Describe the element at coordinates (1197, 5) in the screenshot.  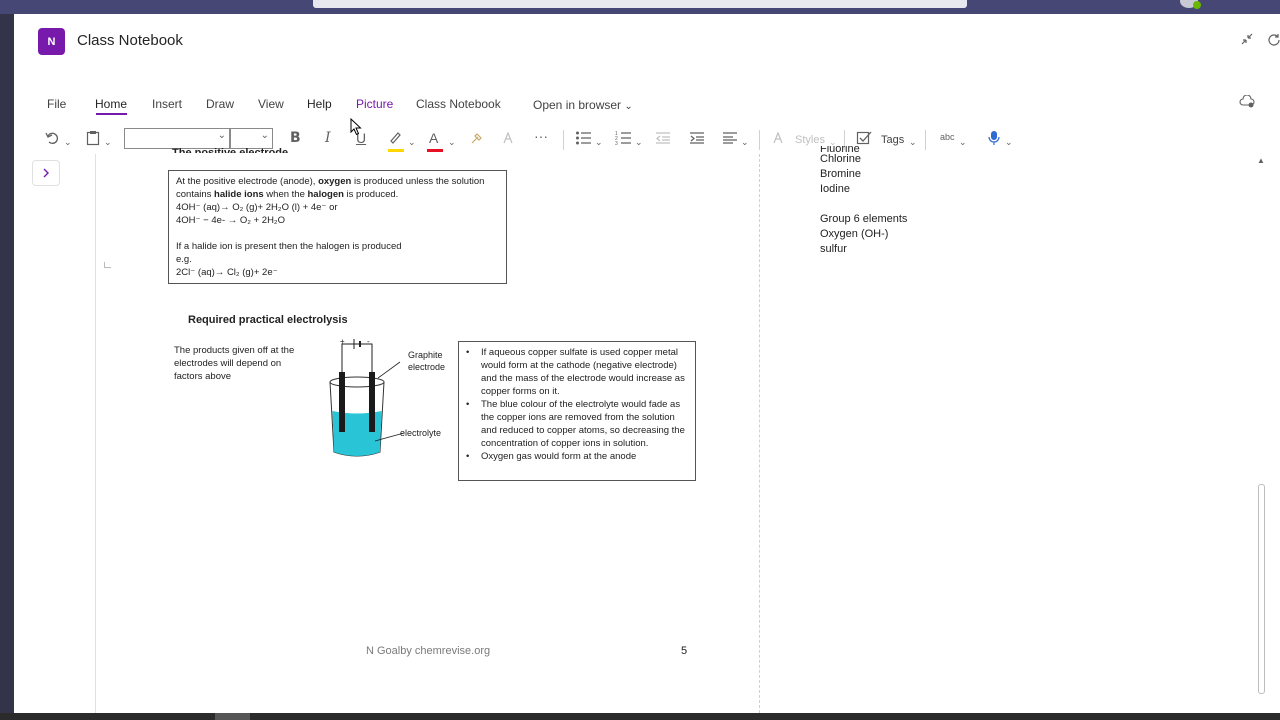
I see `presence-status-icon` at that location.